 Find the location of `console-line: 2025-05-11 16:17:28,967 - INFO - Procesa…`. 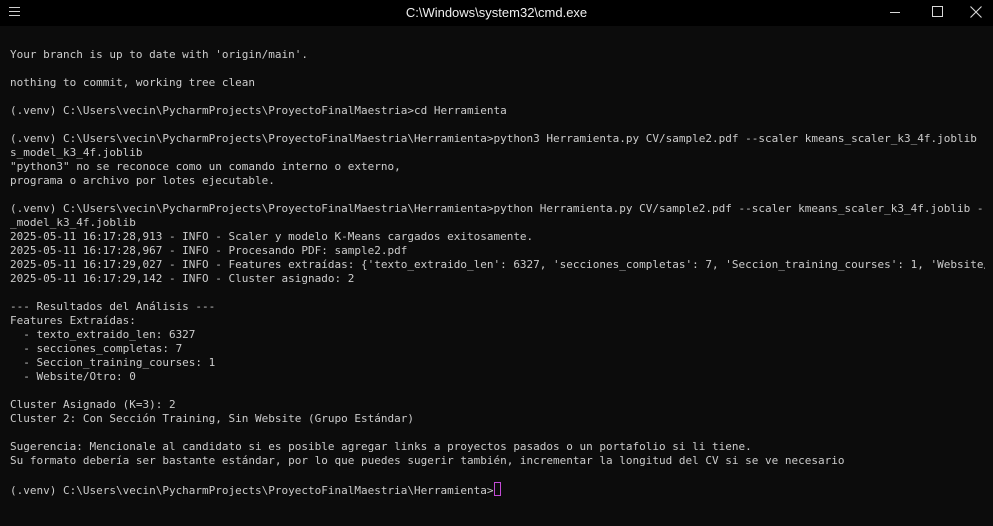

console-line: 2025-05-11 16:17:28,967 - INFO - Procesa… is located at coordinates (209, 250).